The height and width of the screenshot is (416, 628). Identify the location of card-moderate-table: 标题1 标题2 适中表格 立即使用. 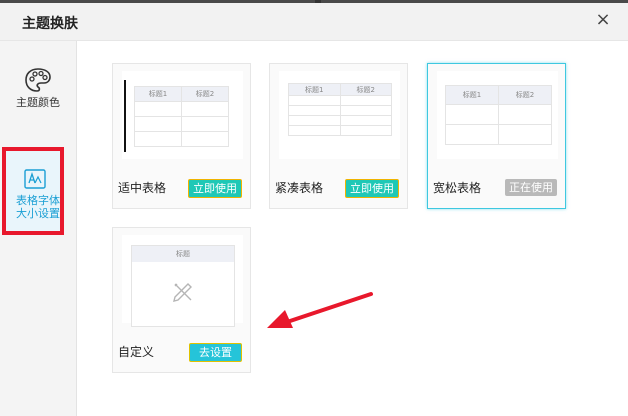
(181, 136).